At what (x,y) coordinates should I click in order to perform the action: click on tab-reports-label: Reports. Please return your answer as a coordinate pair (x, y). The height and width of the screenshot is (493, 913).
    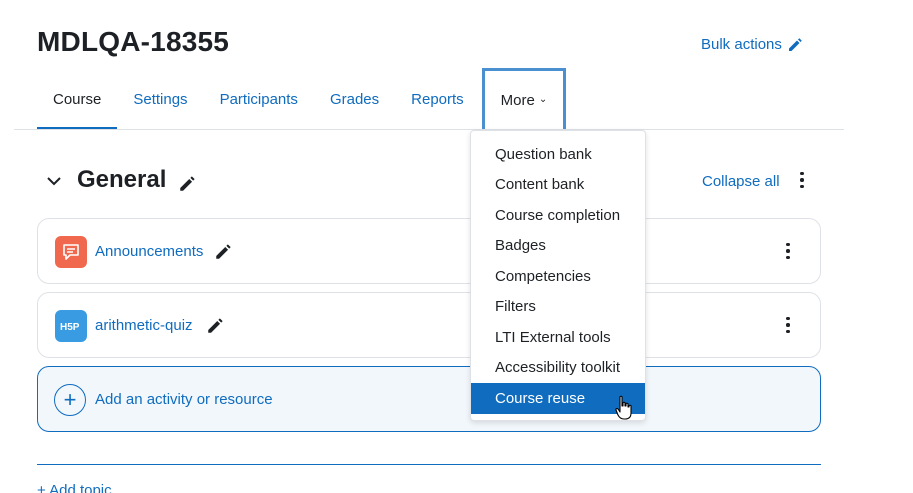
    Looking at the image, I should click on (437, 99).